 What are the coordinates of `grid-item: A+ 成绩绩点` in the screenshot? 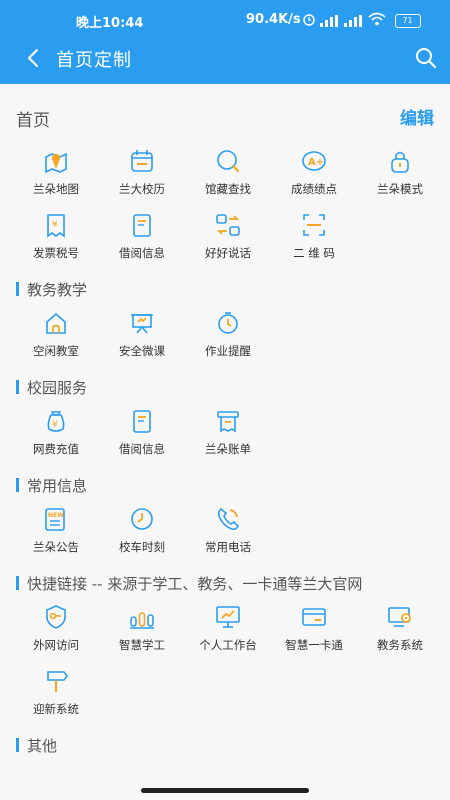 It's located at (314, 175).